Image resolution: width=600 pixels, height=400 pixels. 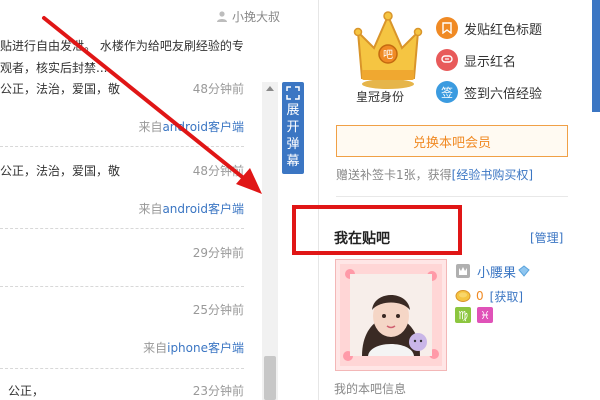 I want to click on coin-row: 0 [获取], so click(x=489, y=296).